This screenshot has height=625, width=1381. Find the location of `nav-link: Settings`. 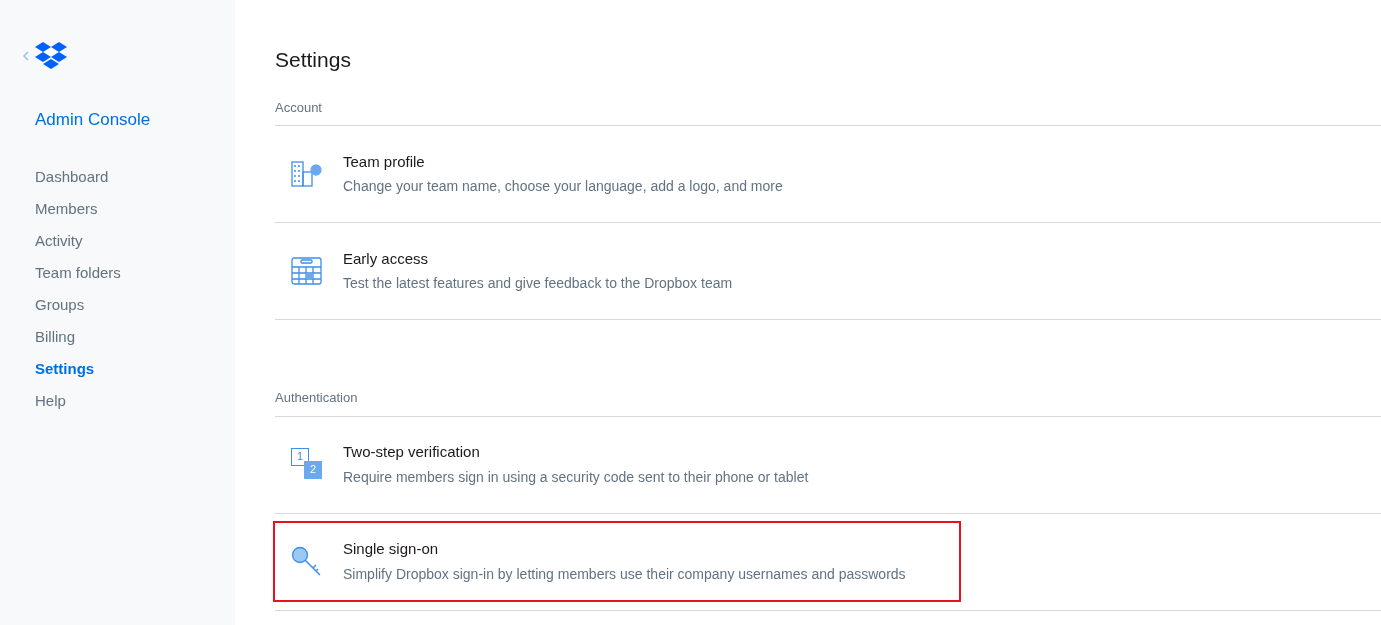

nav-link: Settings is located at coordinates (135, 368).